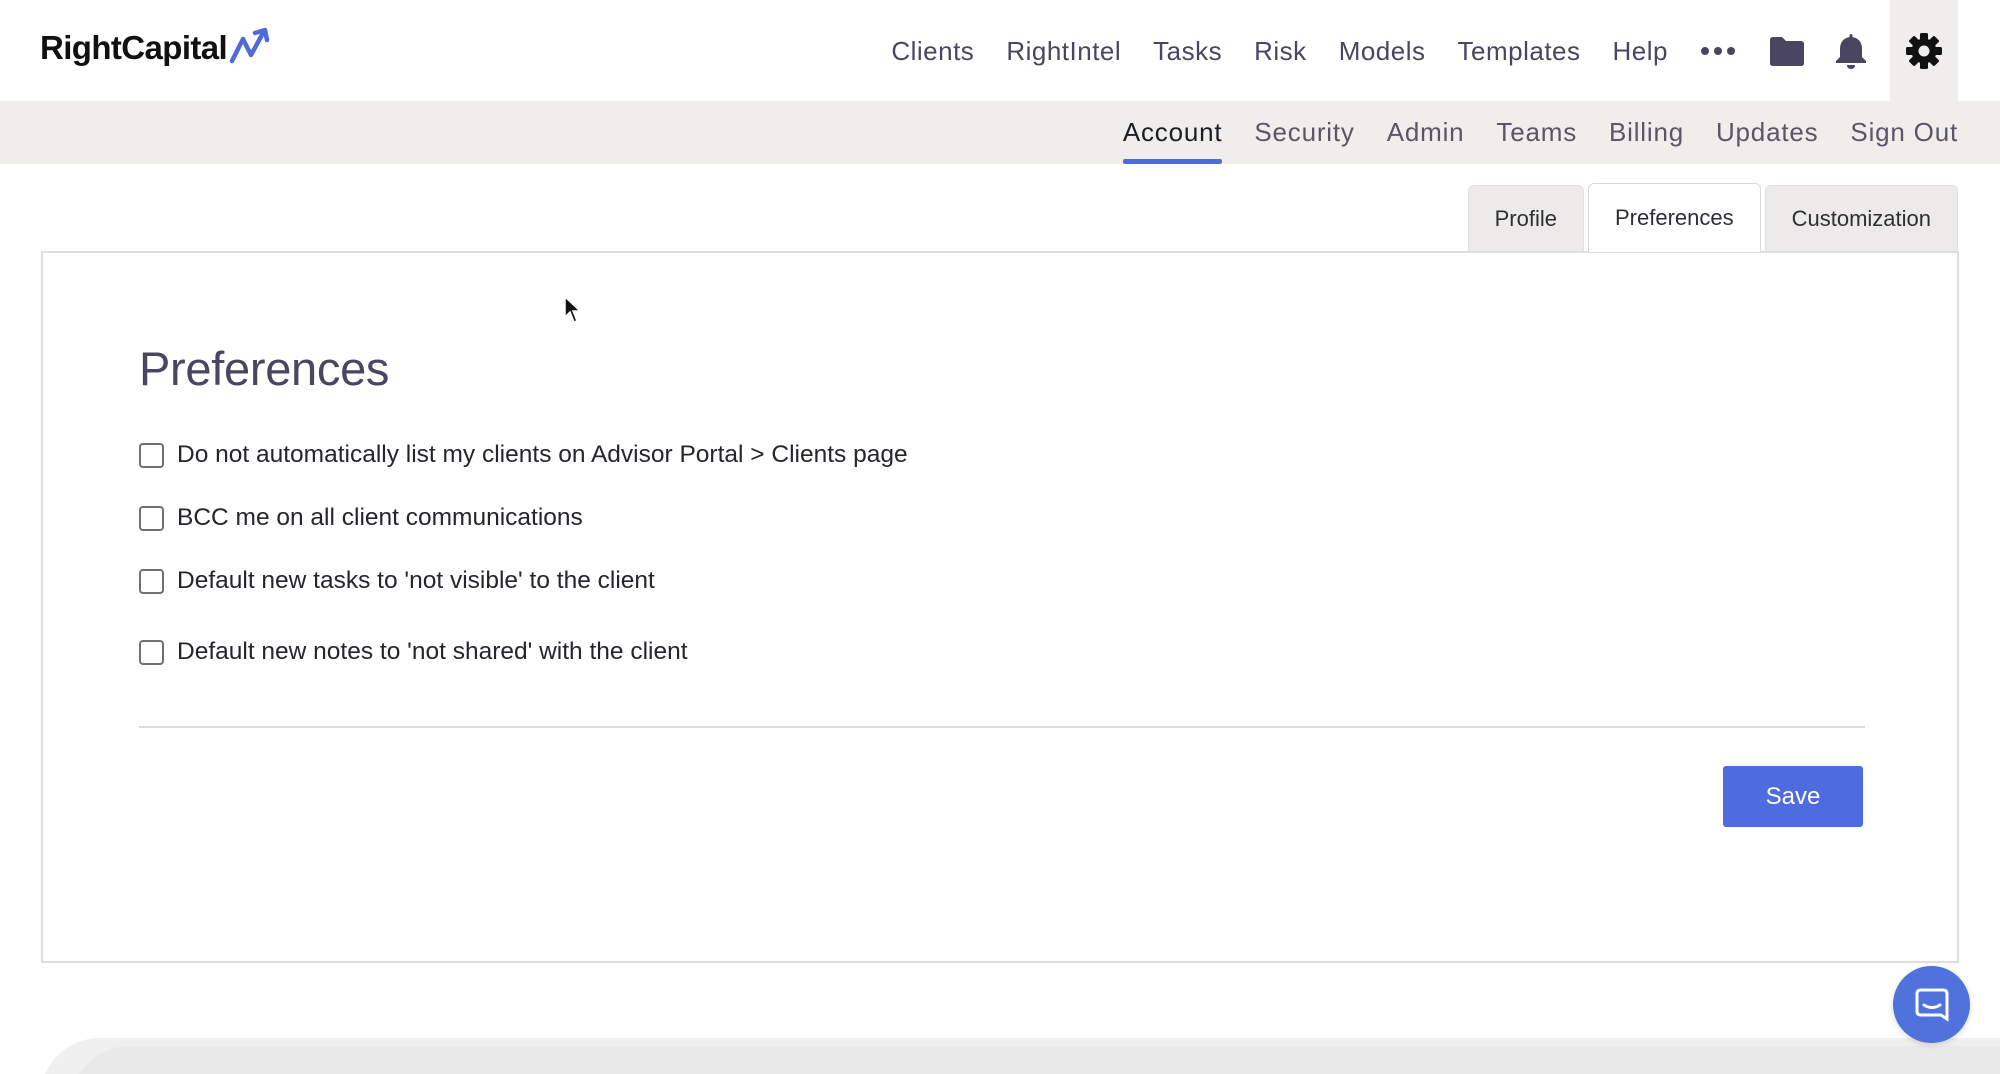 This screenshot has height=1074, width=2000. Describe the element at coordinates (1787, 51) in the screenshot. I see `folder-icon` at that location.